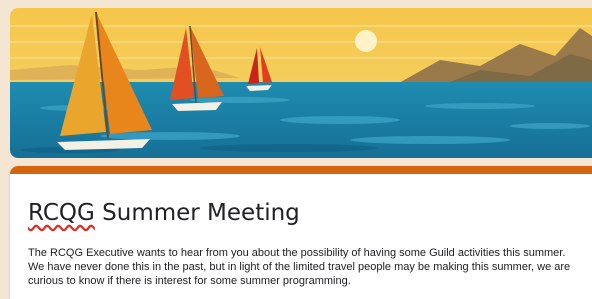  I want to click on form-title-acronym: RCQG, so click(61, 213).